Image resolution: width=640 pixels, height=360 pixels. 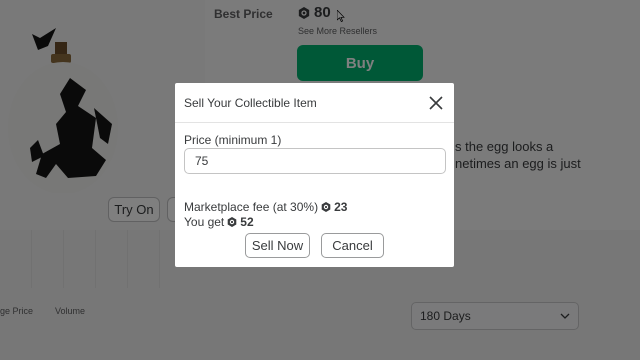 What do you see at coordinates (352, 245) in the screenshot?
I see `cancel-button: Cancel` at bounding box center [352, 245].